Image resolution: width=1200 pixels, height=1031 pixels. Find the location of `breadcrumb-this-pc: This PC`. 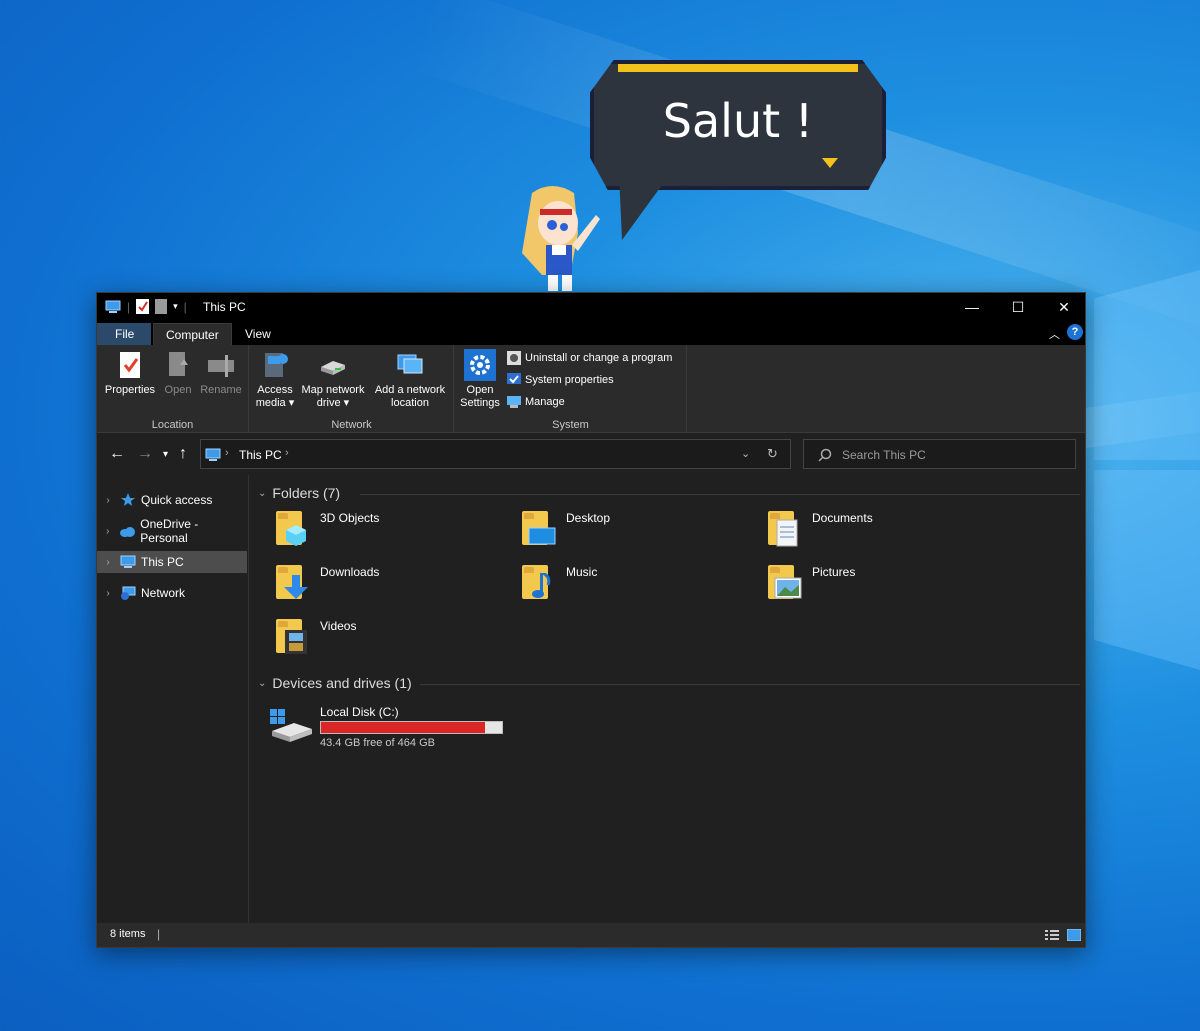

breadcrumb-this-pc: This PC is located at coordinates (260, 455).